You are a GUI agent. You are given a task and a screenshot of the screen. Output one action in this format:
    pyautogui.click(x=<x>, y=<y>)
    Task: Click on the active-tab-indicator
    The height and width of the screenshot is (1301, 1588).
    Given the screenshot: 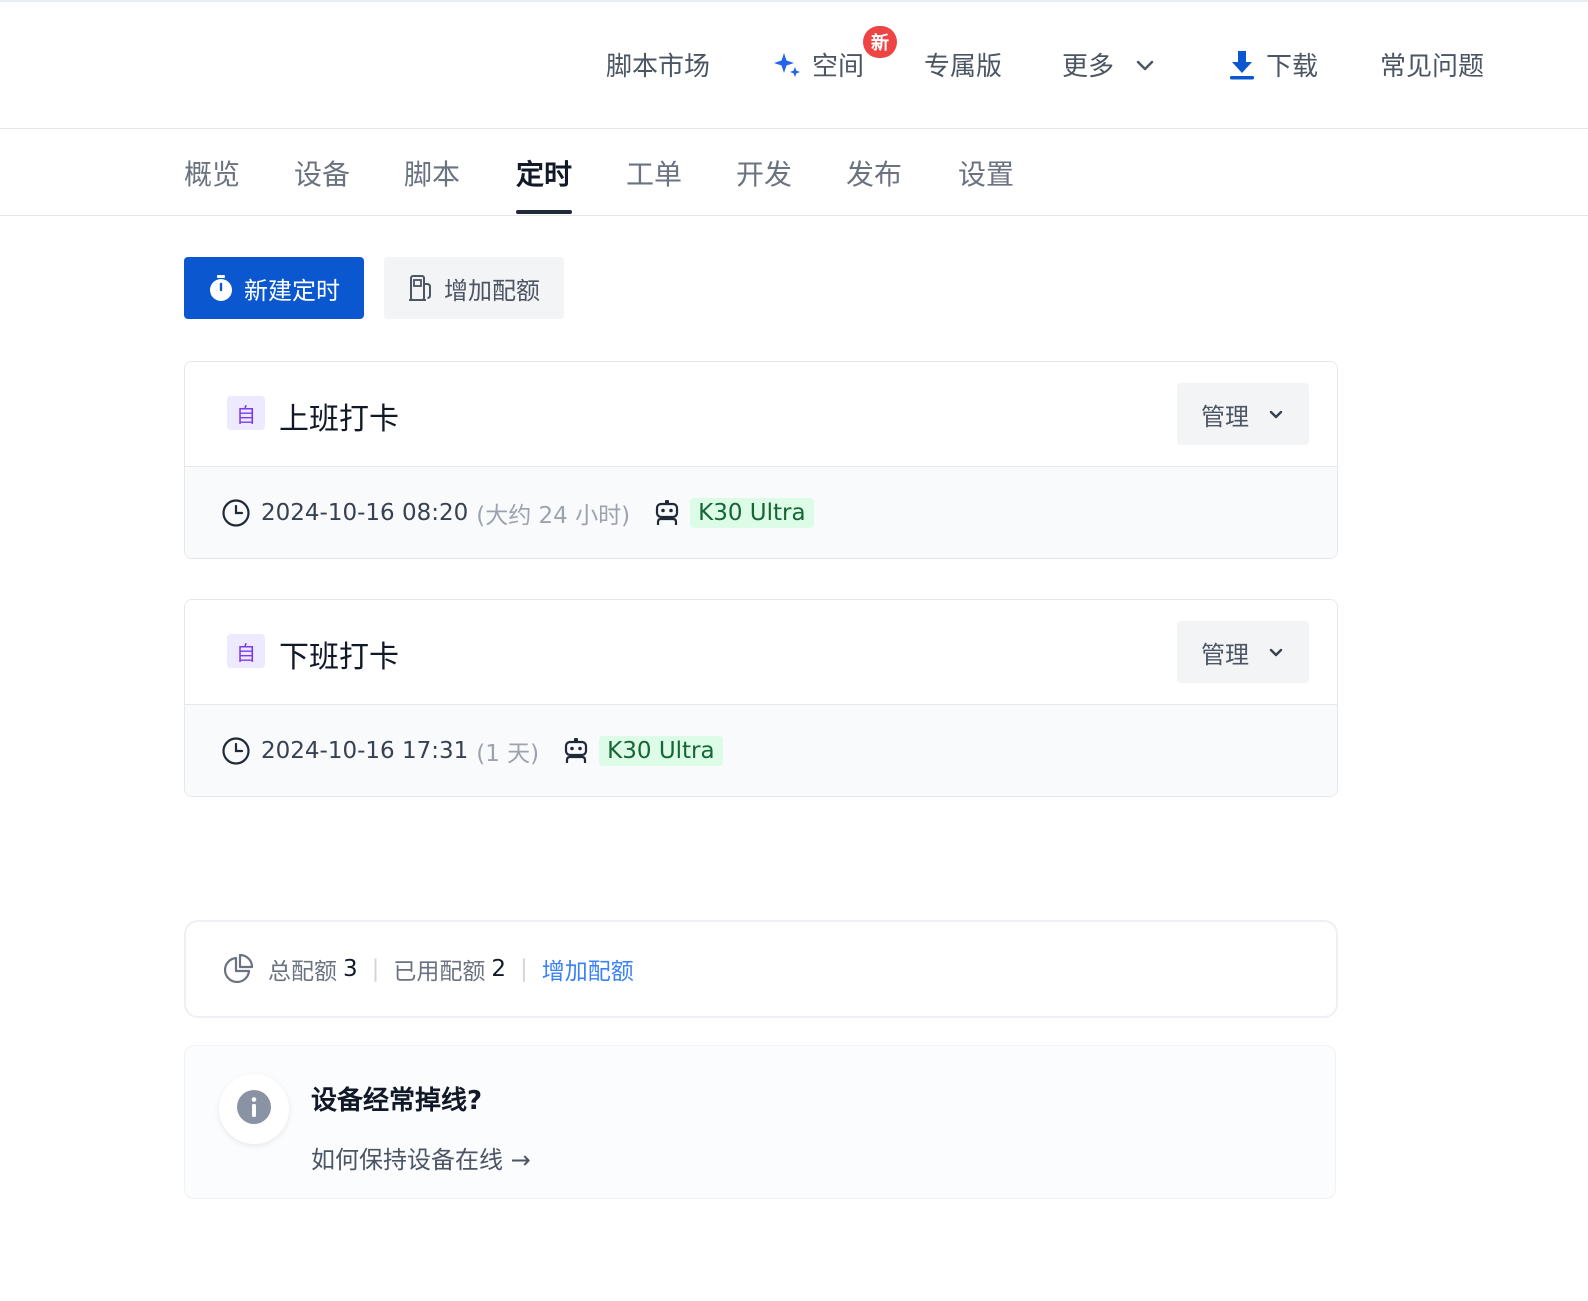 What is the action you would take?
    pyautogui.click(x=544, y=212)
    